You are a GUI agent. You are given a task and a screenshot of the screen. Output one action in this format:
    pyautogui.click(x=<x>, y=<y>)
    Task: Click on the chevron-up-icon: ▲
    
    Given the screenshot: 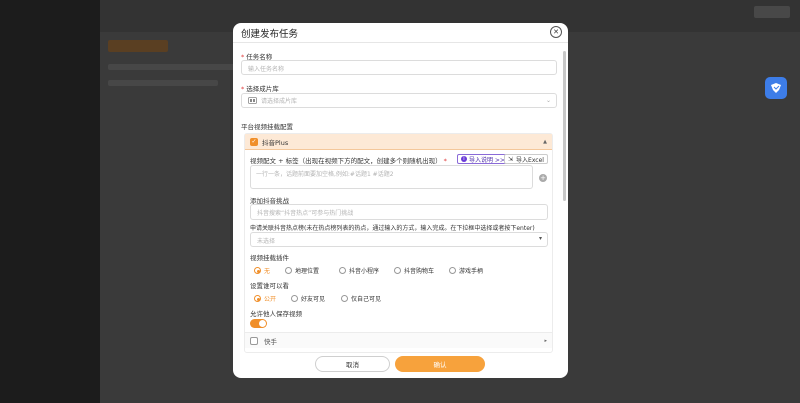 What is the action you would take?
    pyautogui.click(x=545, y=142)
    